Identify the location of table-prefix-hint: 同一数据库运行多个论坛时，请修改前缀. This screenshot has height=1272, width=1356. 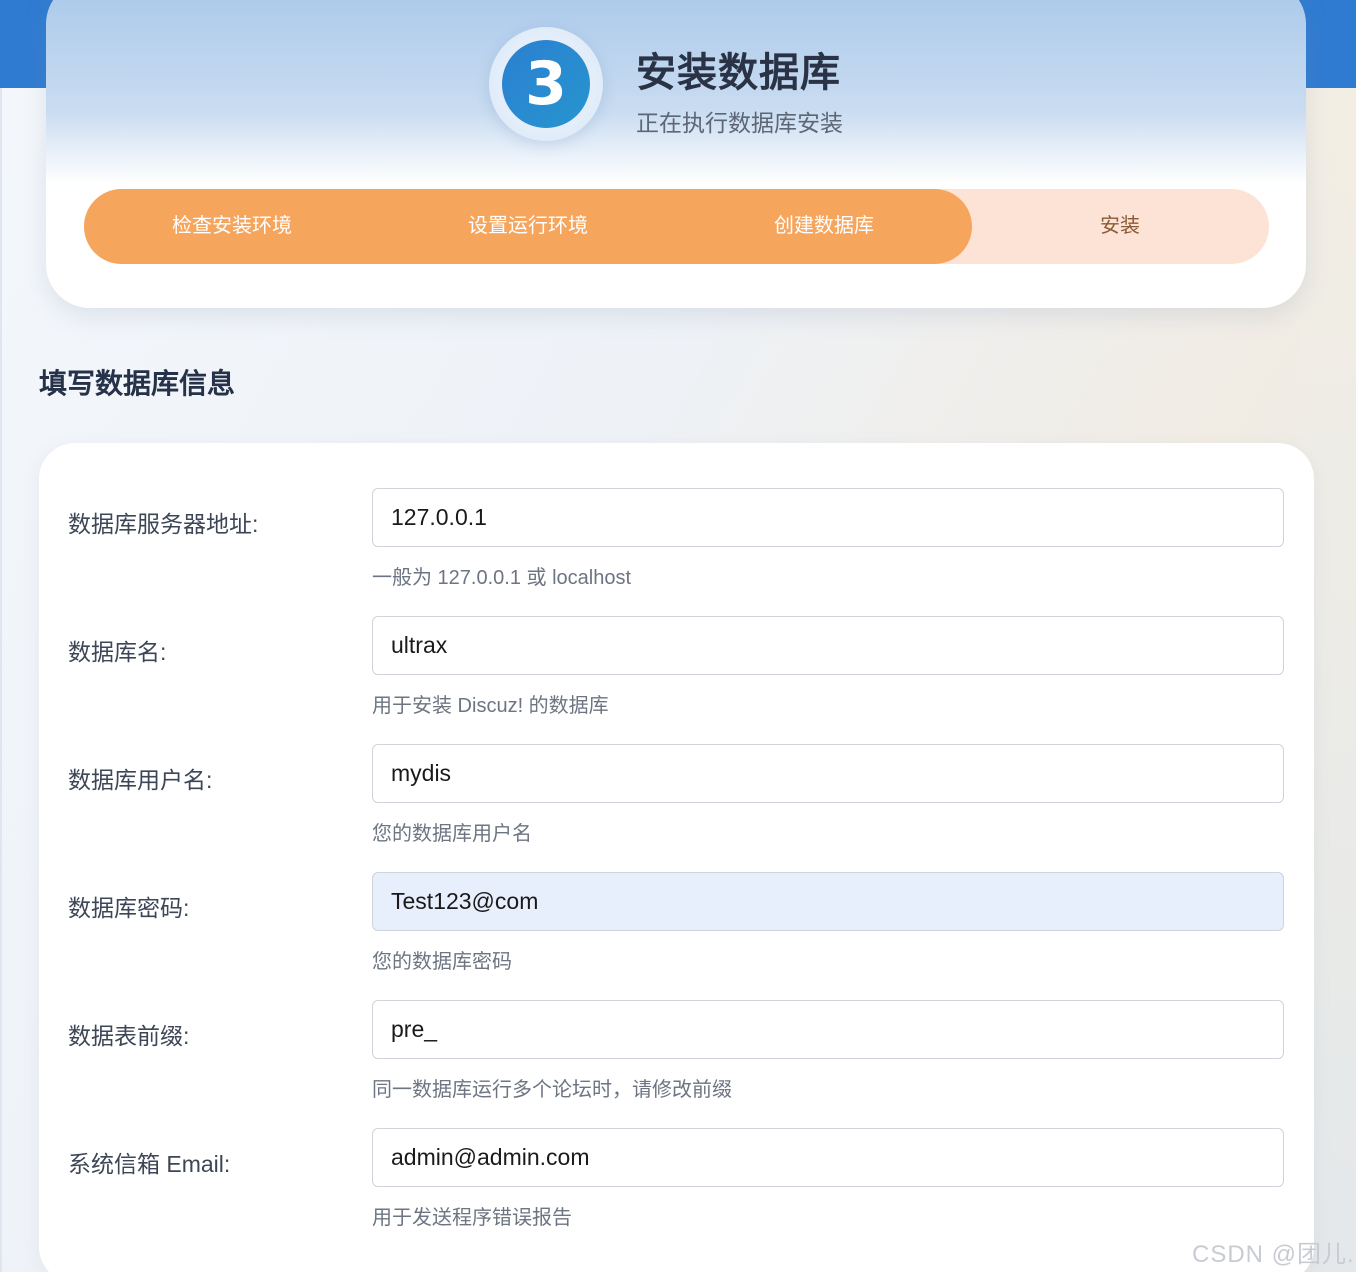
(552, 1090).